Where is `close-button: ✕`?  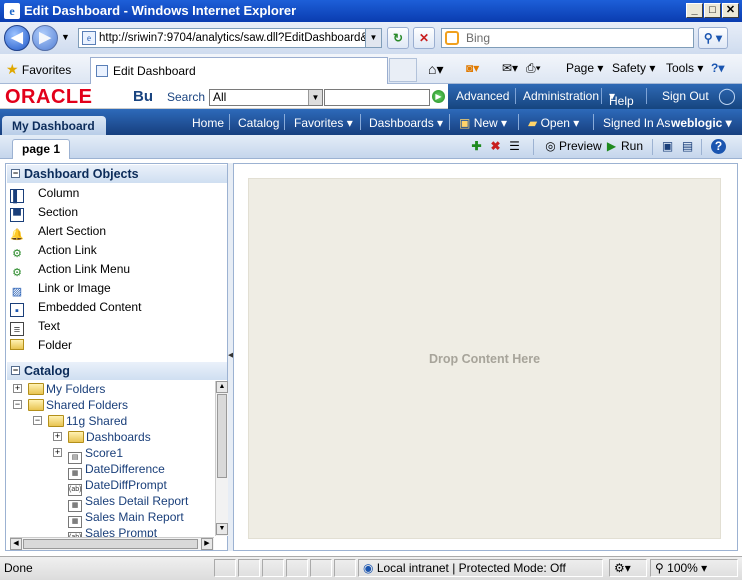
close-button: ✕ is located at coordinates (730, 10).